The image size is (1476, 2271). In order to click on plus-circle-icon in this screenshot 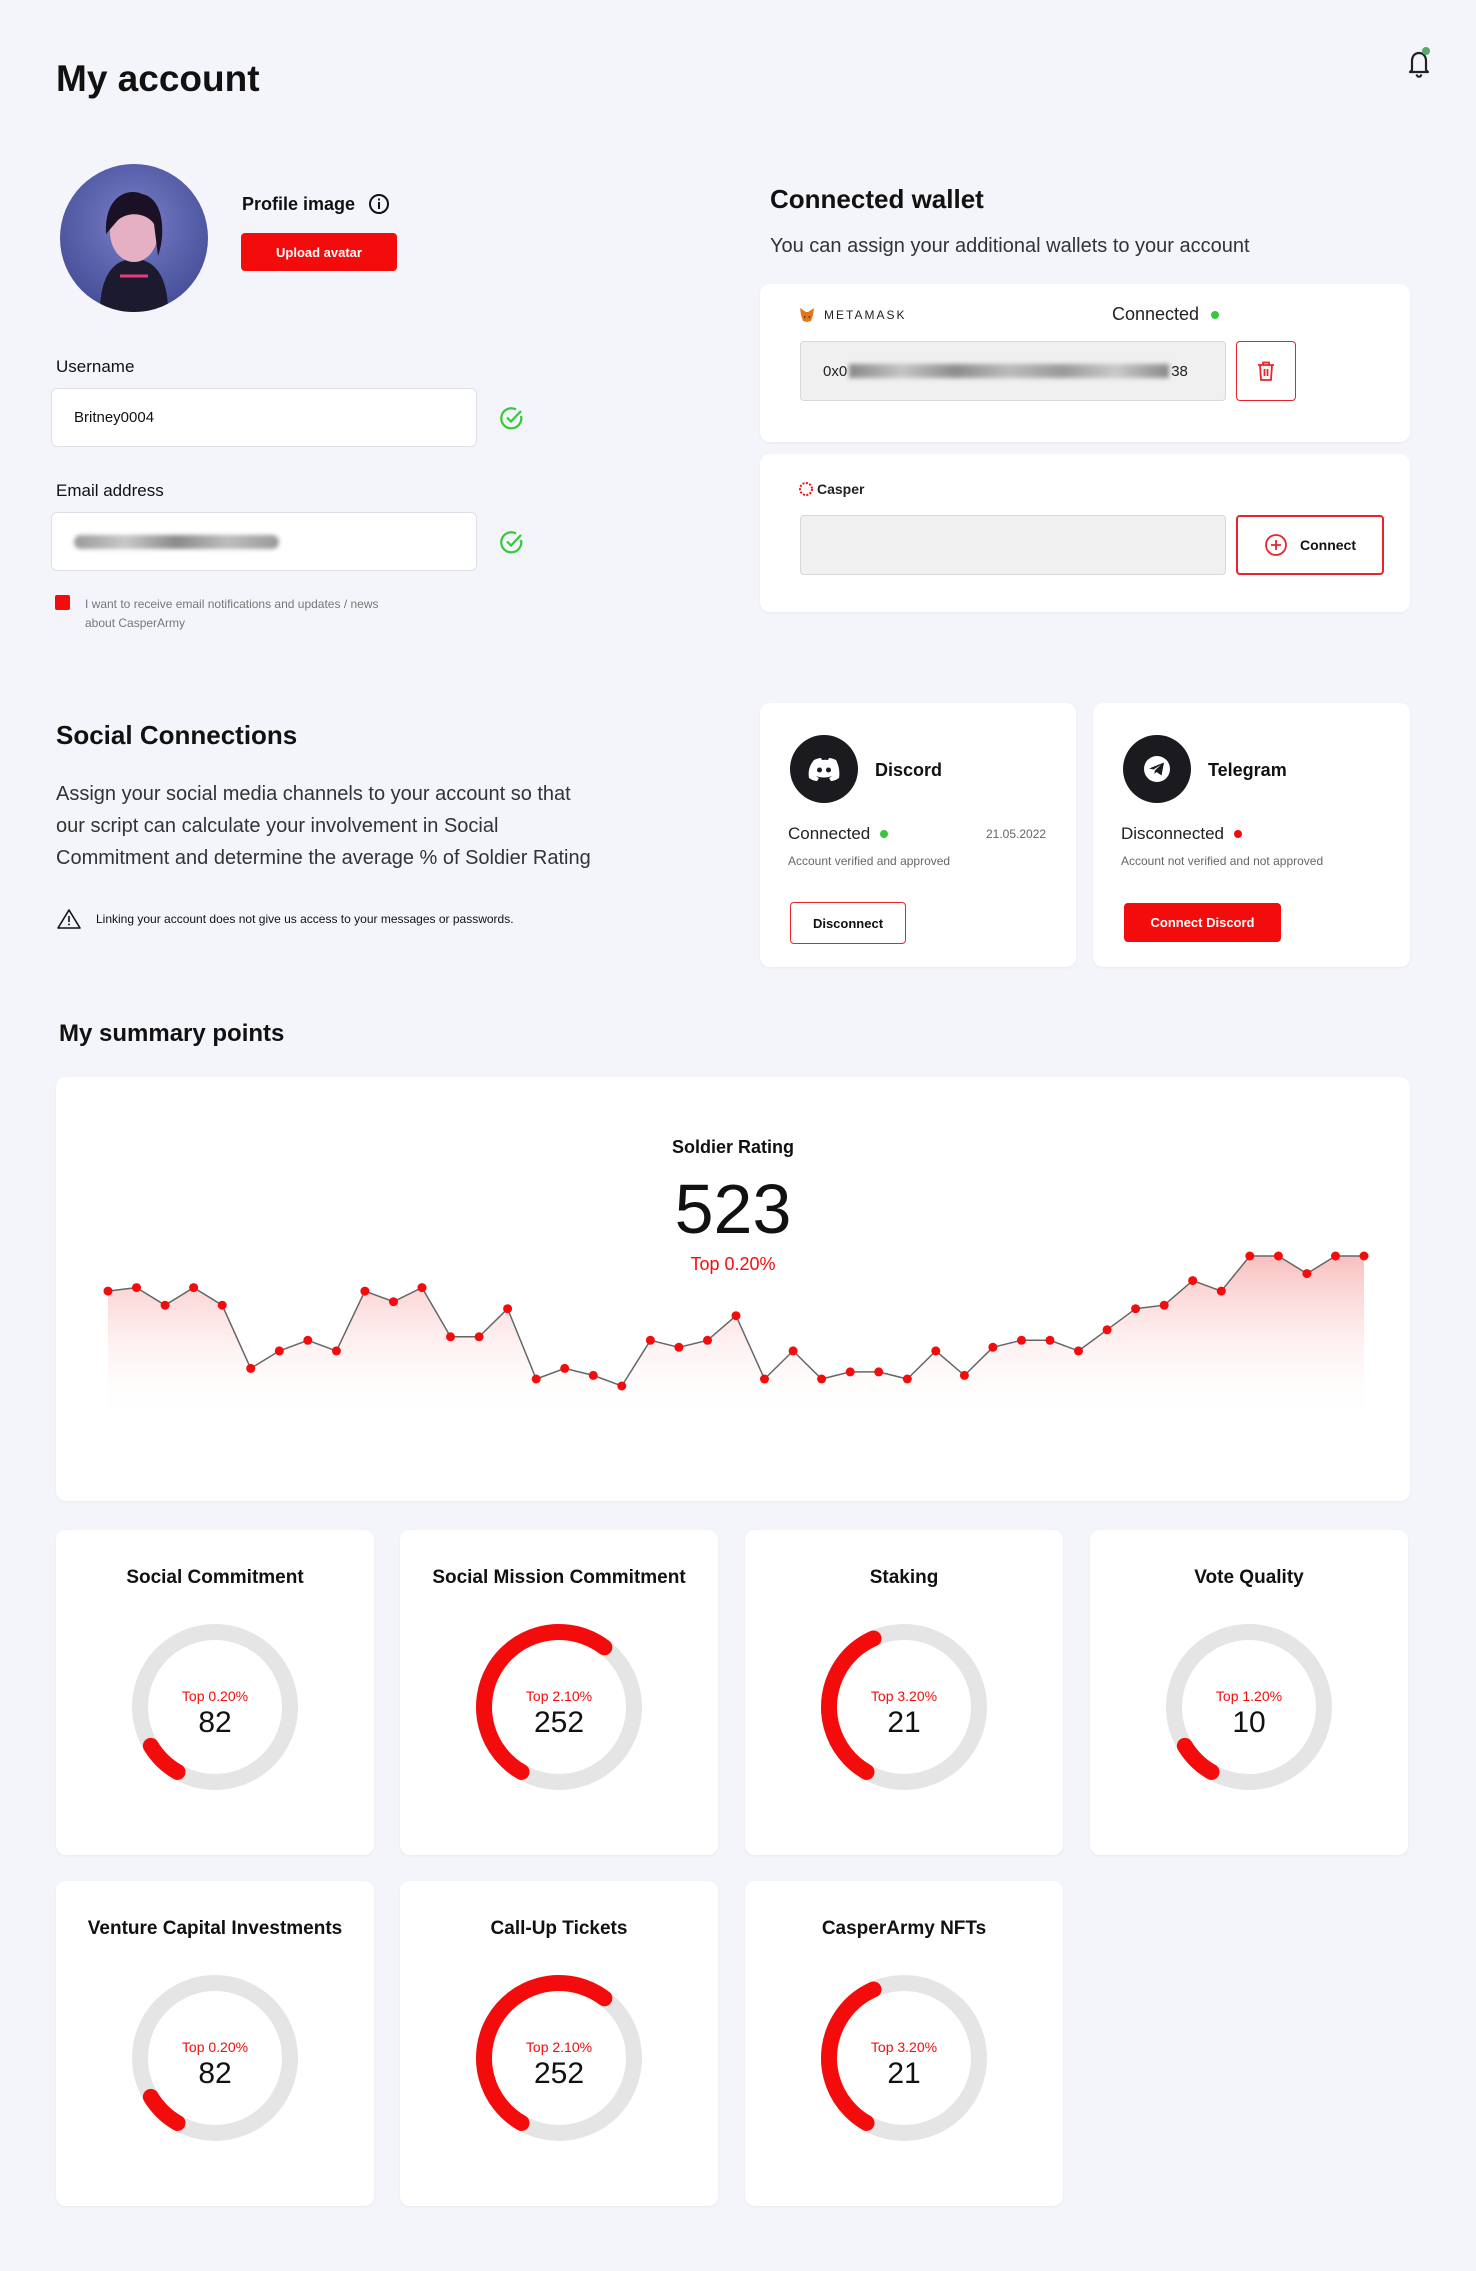, I will do `click(1276, 545)`.